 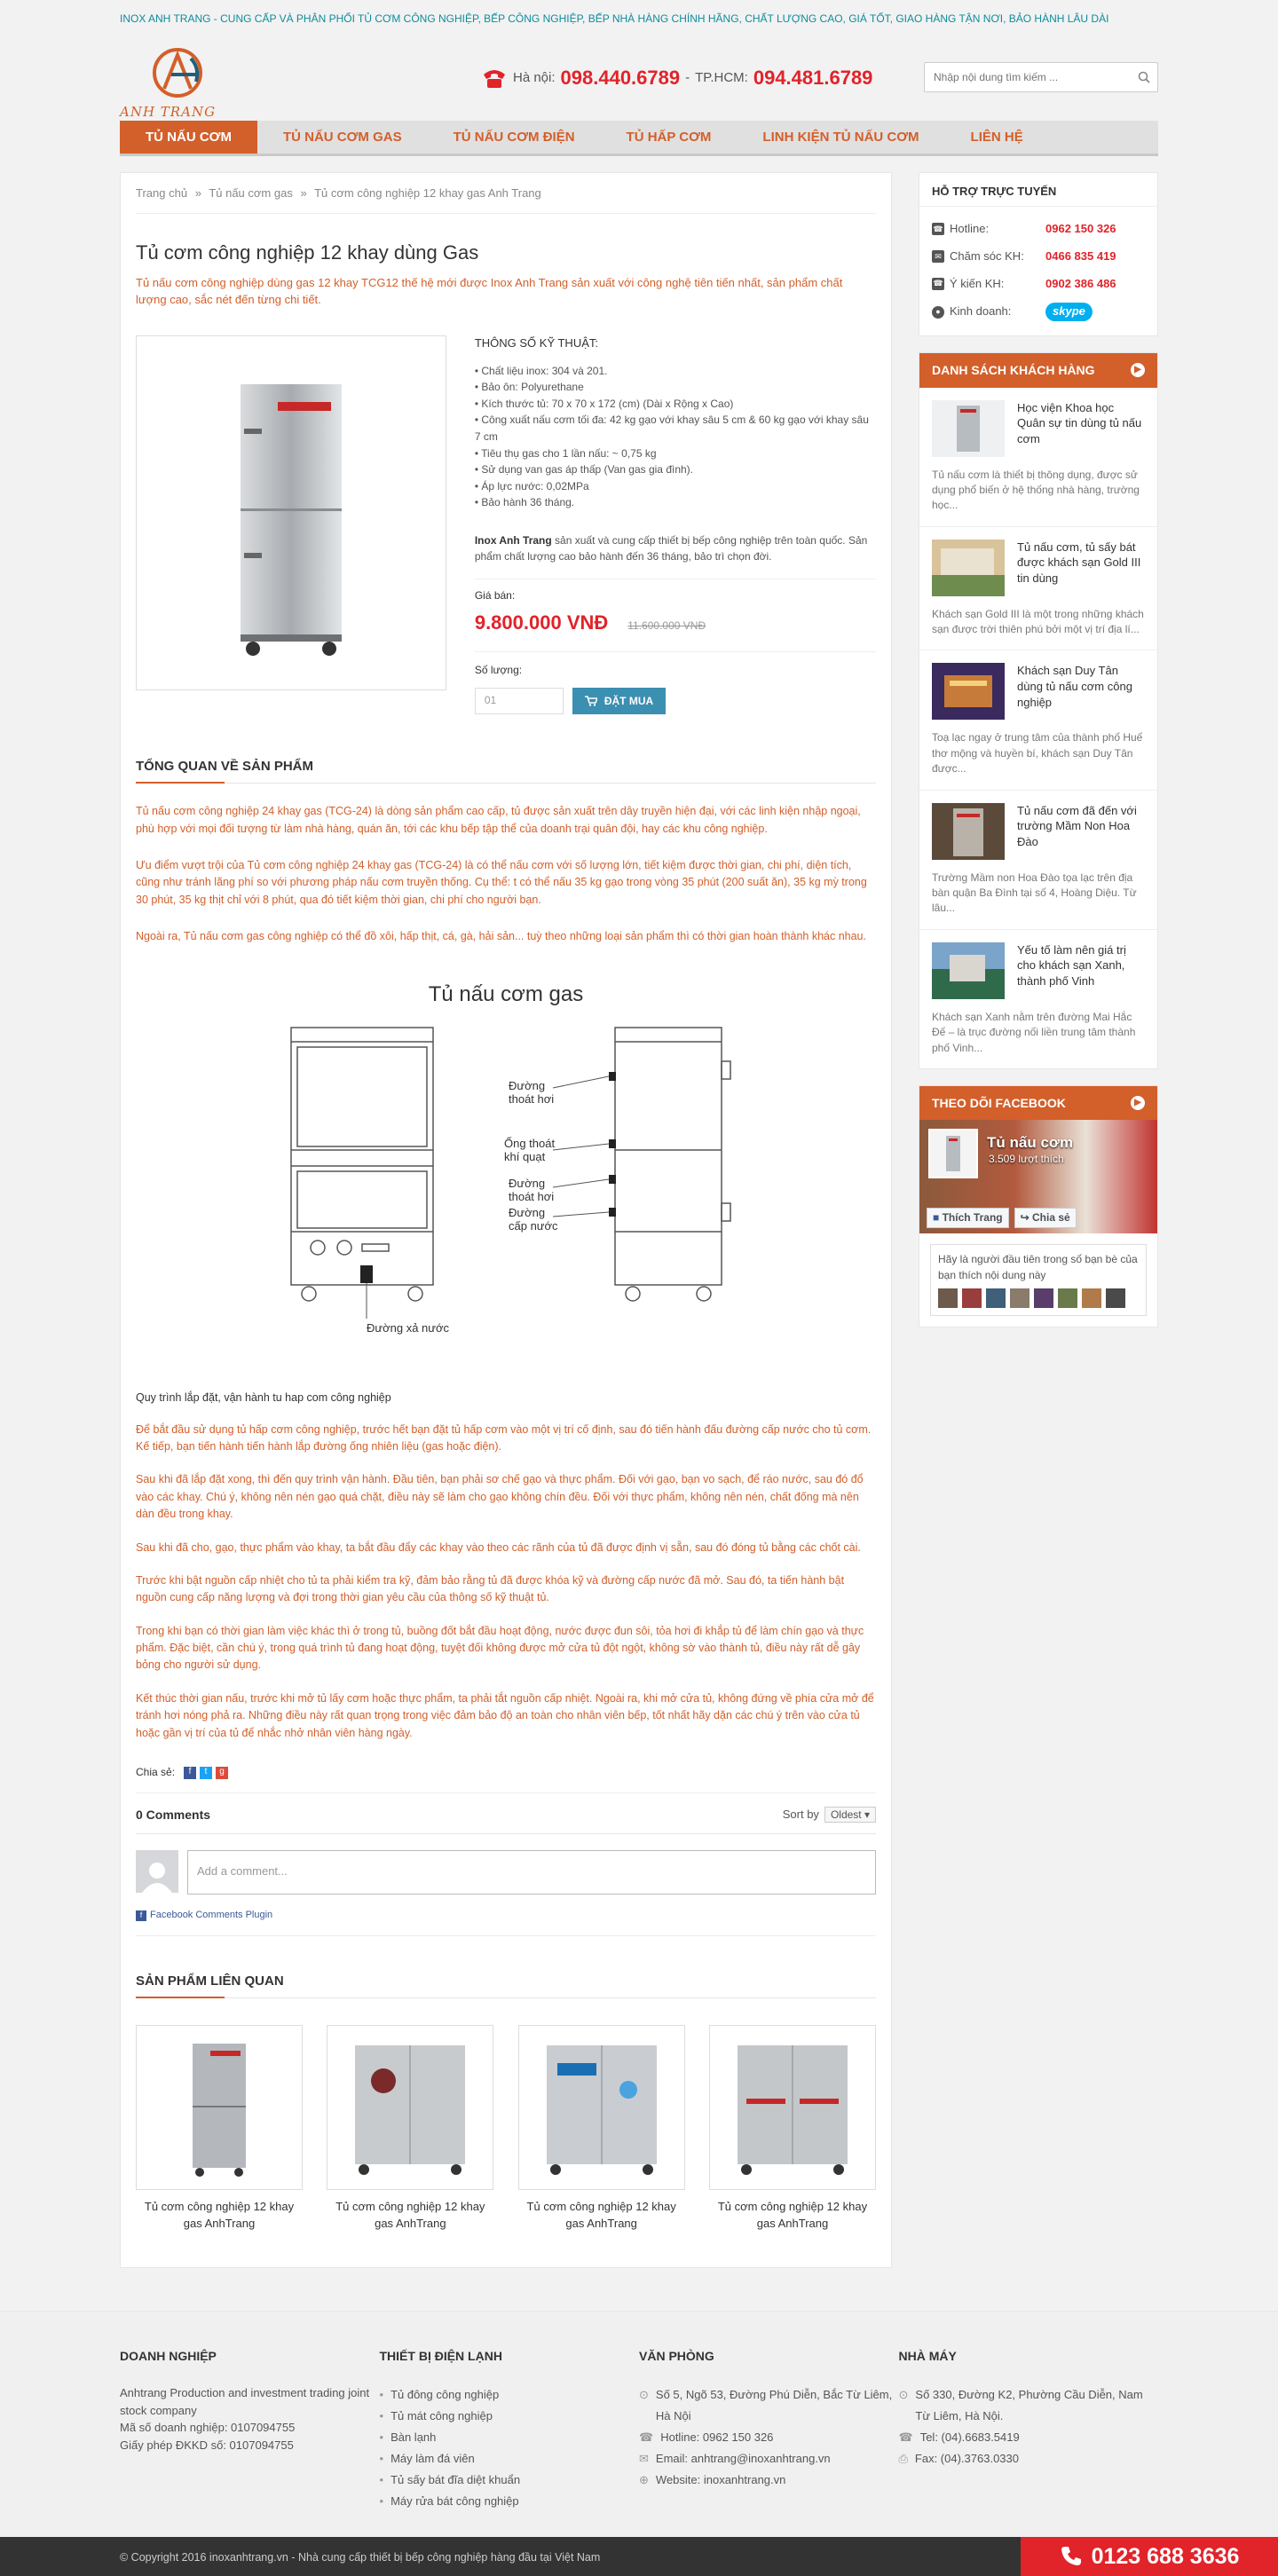 What do you see at coordinates (529, 1143) in the screenshot?
I see `diagram-label-fan-vent: Ống thoát` at bounding box center [529, 1143].